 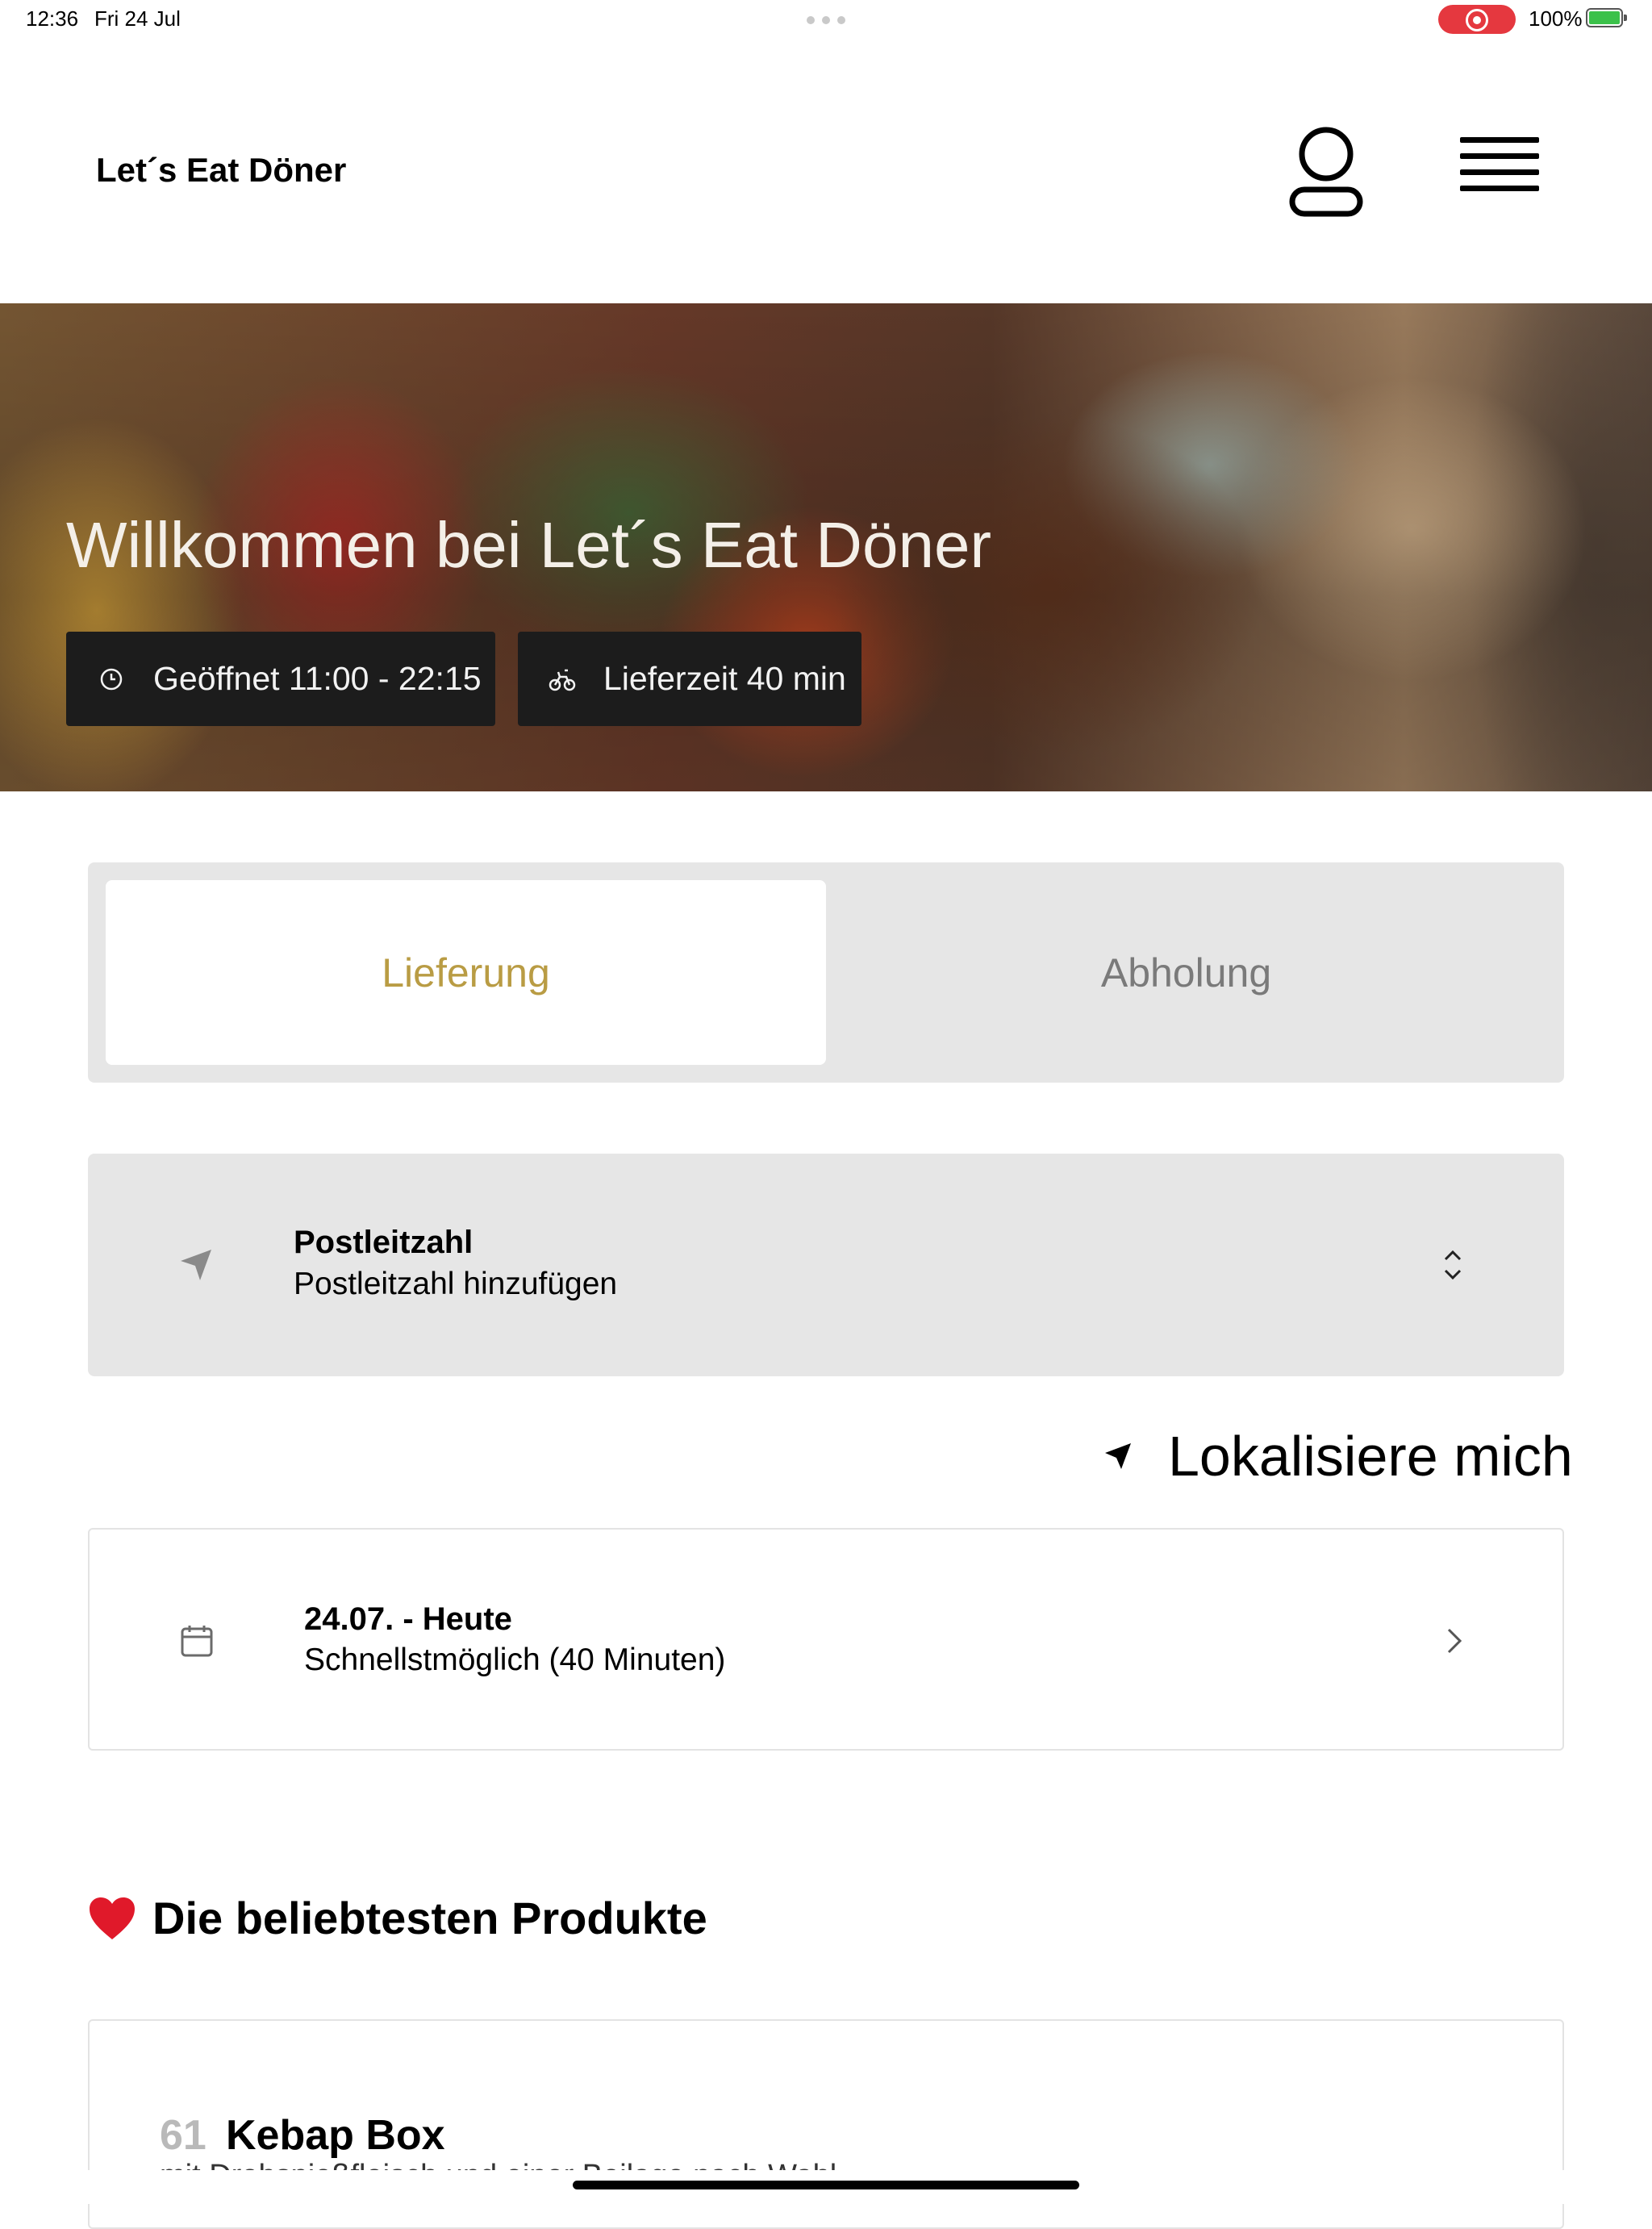 What do you see at coordinates (221, 170) in the screenshot?
I see `brand-title: Let´s Eat Döner` at bounding box center [221, 170].